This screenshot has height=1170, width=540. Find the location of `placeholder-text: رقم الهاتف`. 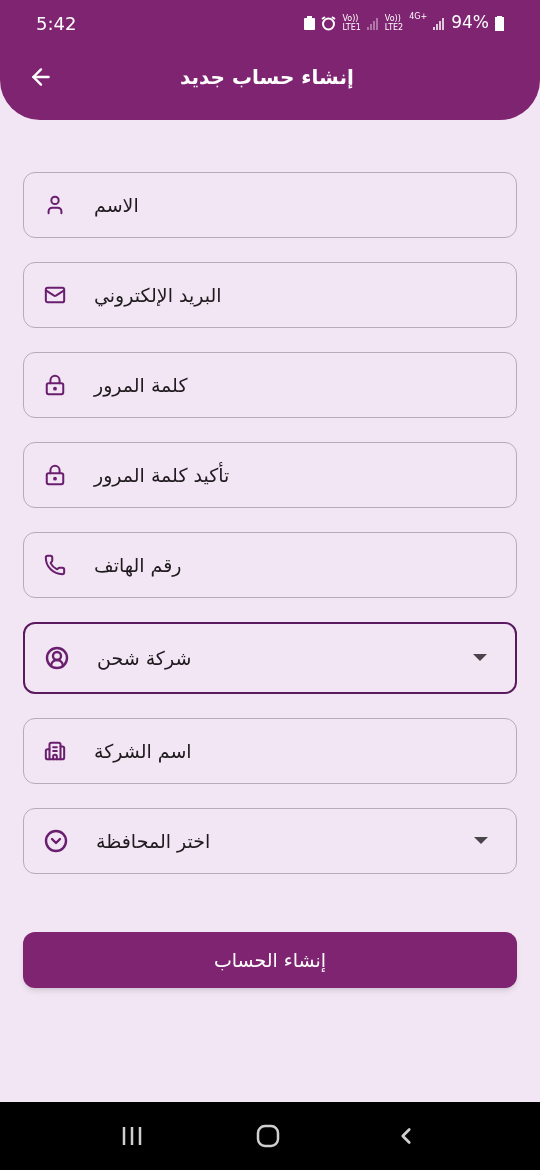

placeholder-text: رقم الهاتف is located at coordinates (138, 565).